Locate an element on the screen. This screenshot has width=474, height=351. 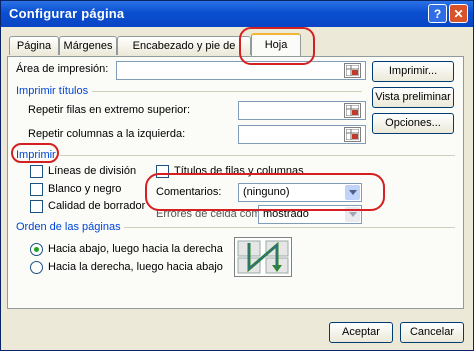
over-then-down-radio is located at coordinates (36, 267).